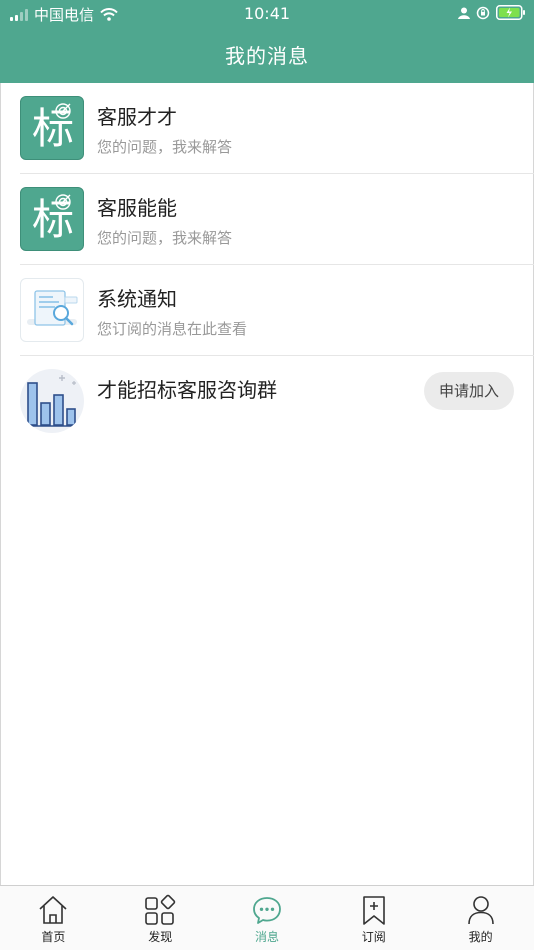  What do you see at coordinates (480, 910) in the screenshot?
I see `user-icon` at bounding box center [480, 910].